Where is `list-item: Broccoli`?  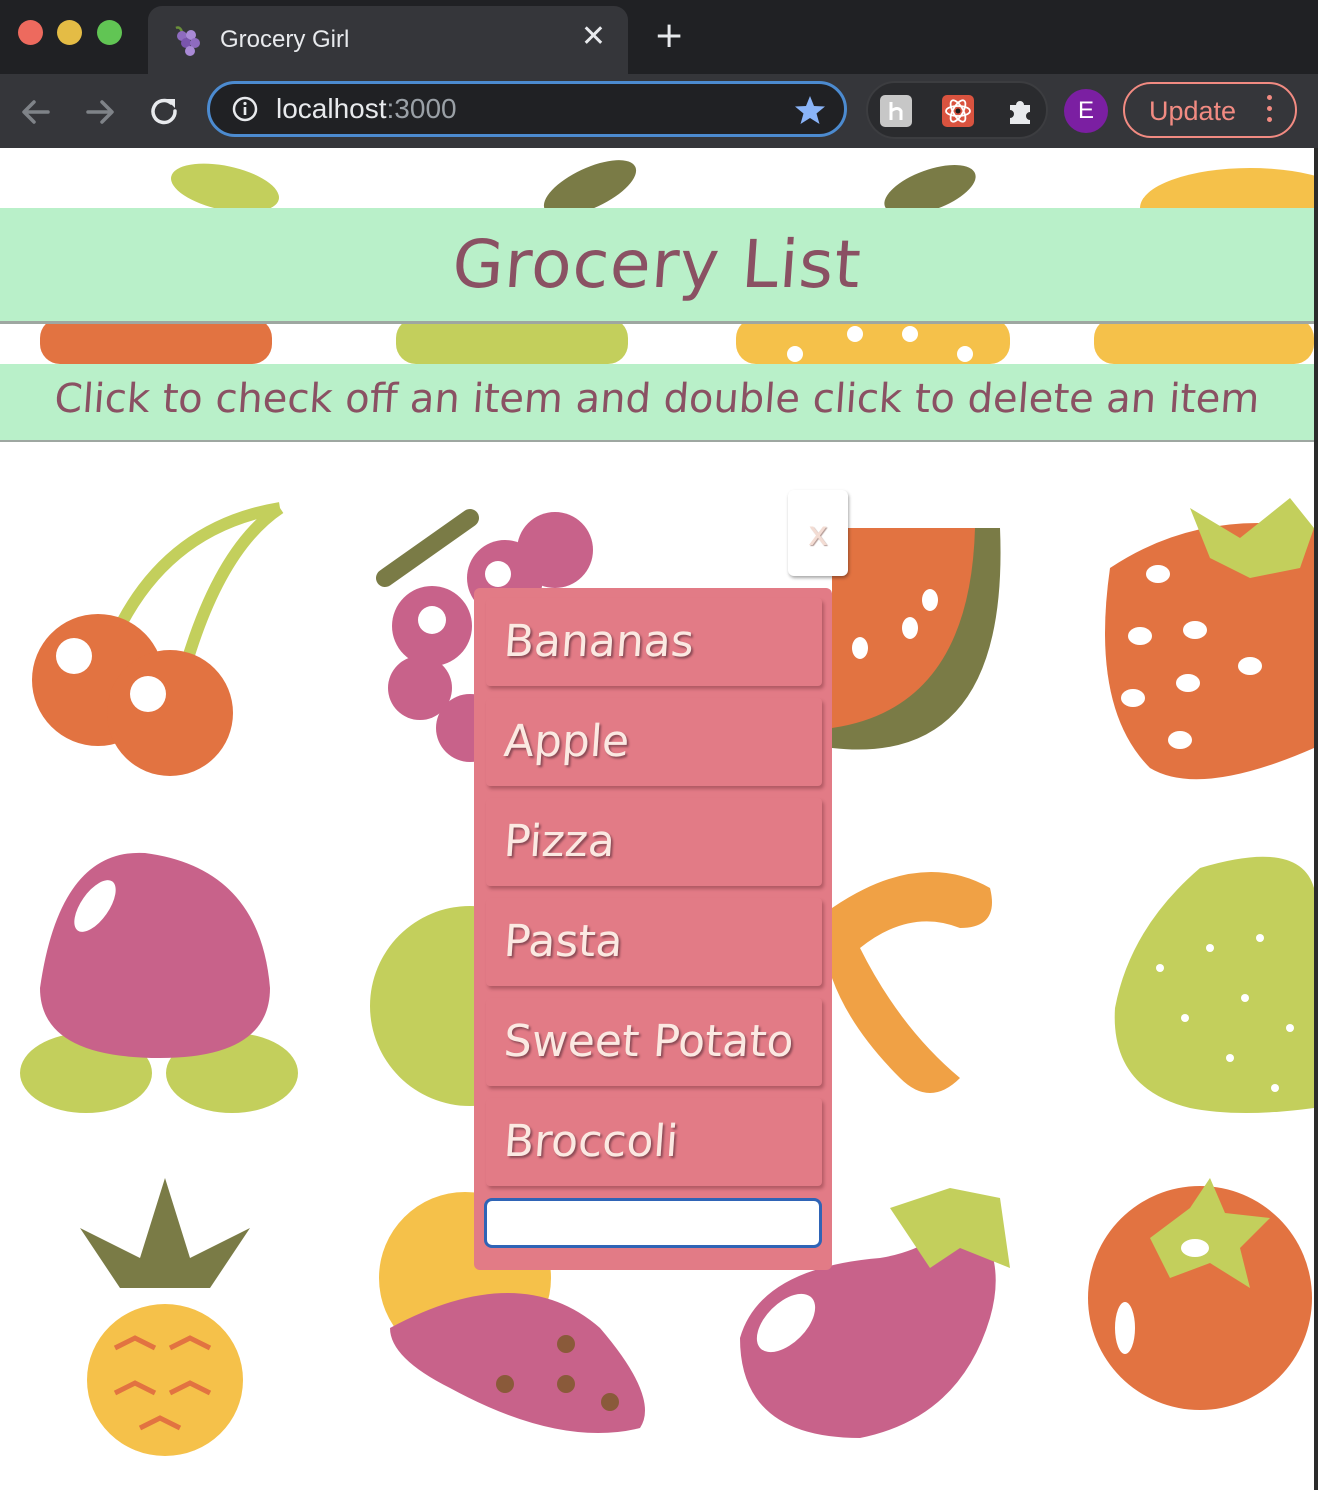
list-item: Broccoli is located at coordinates (654, 1142).